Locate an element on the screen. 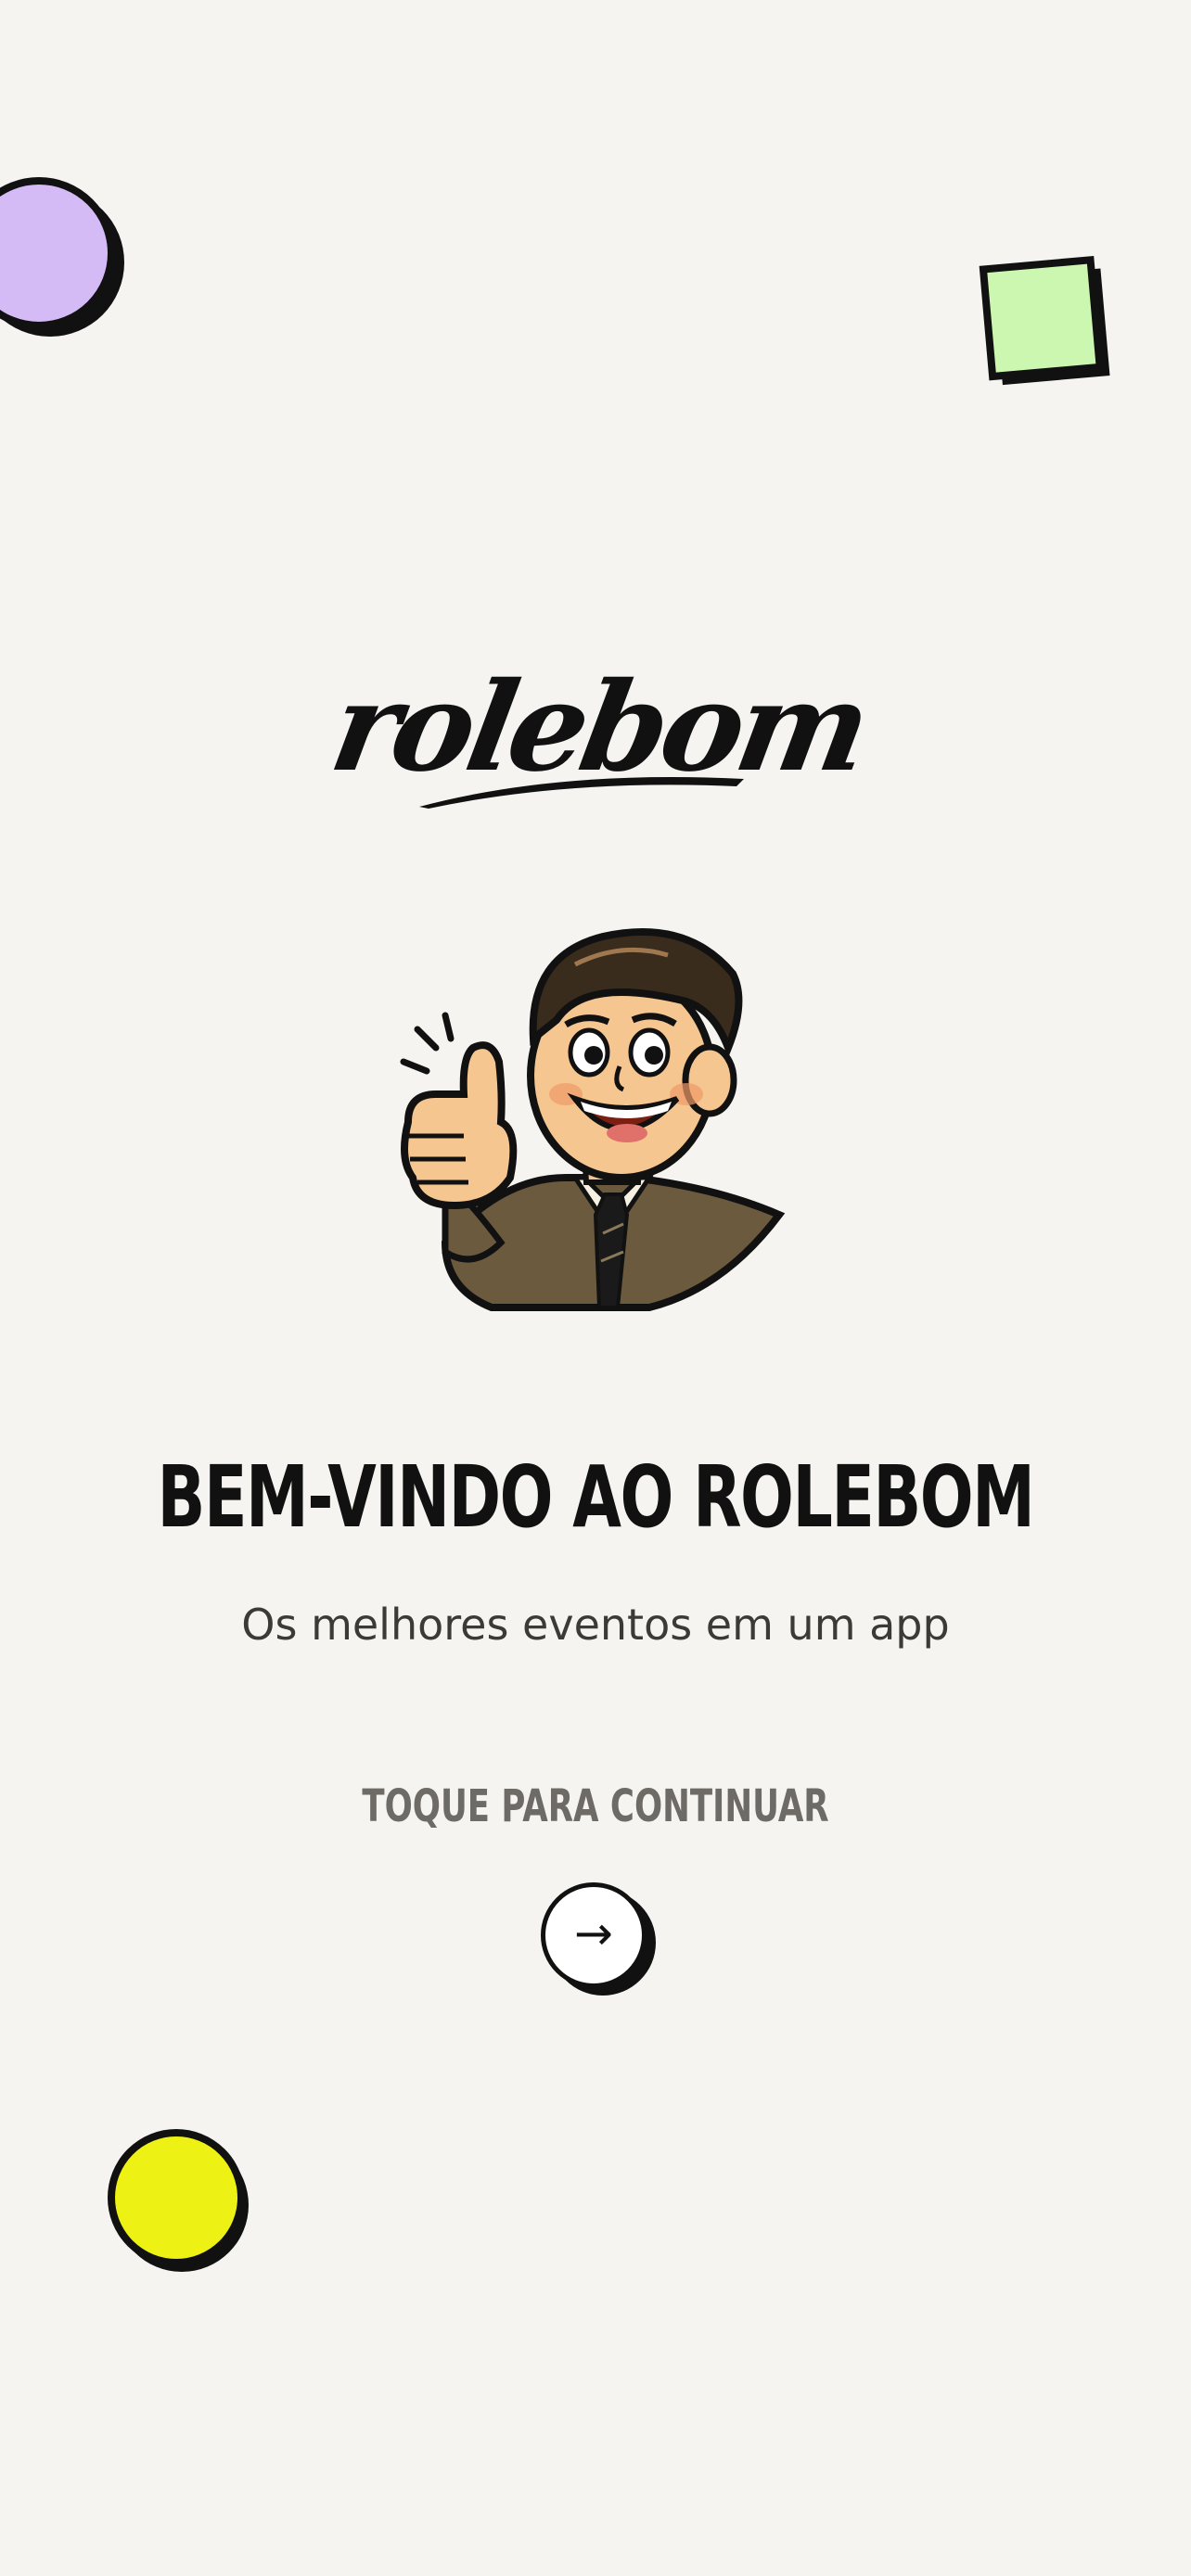  thumbs-up-mascot is located at coordinates (593, 1119).